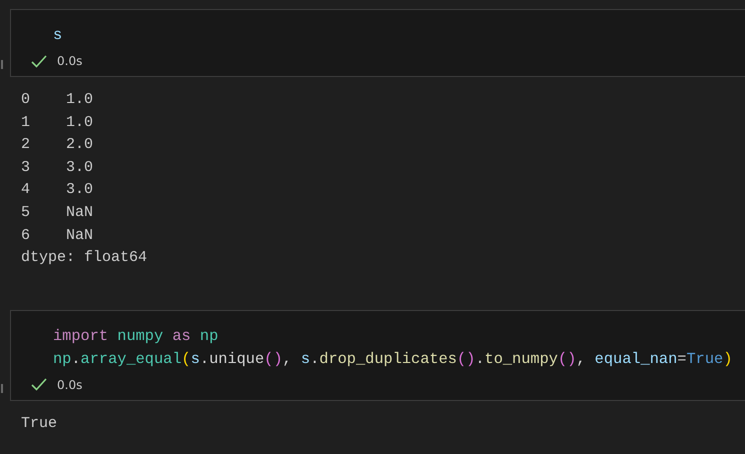  What do you see at coordinates (57, 100) in the screenshot?
I see `output-line: 0 1.0` at bounding box center [57, 100].